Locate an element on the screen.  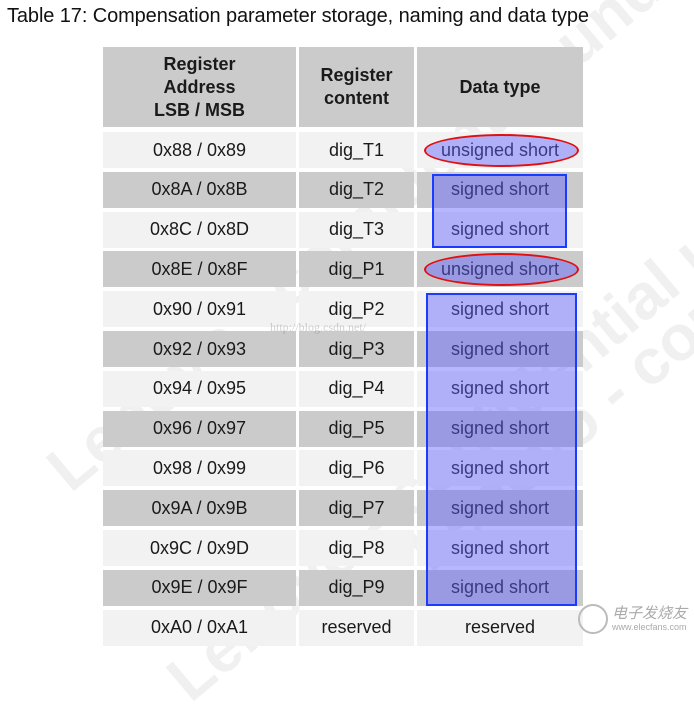
table-row: 0x8C / 0x8D dig_T3 signed short is located at coordinates (343, 229).